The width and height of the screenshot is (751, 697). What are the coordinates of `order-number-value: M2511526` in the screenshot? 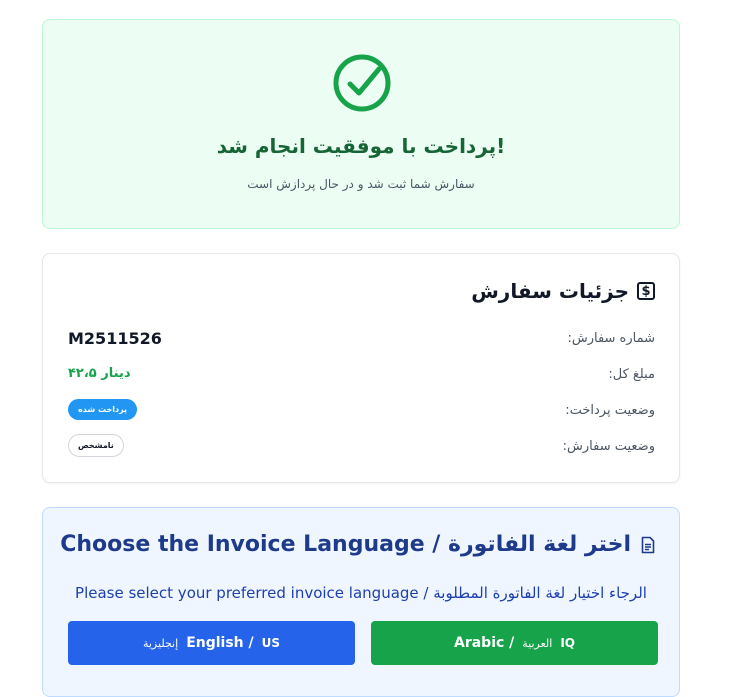 It's located at (115, 338).